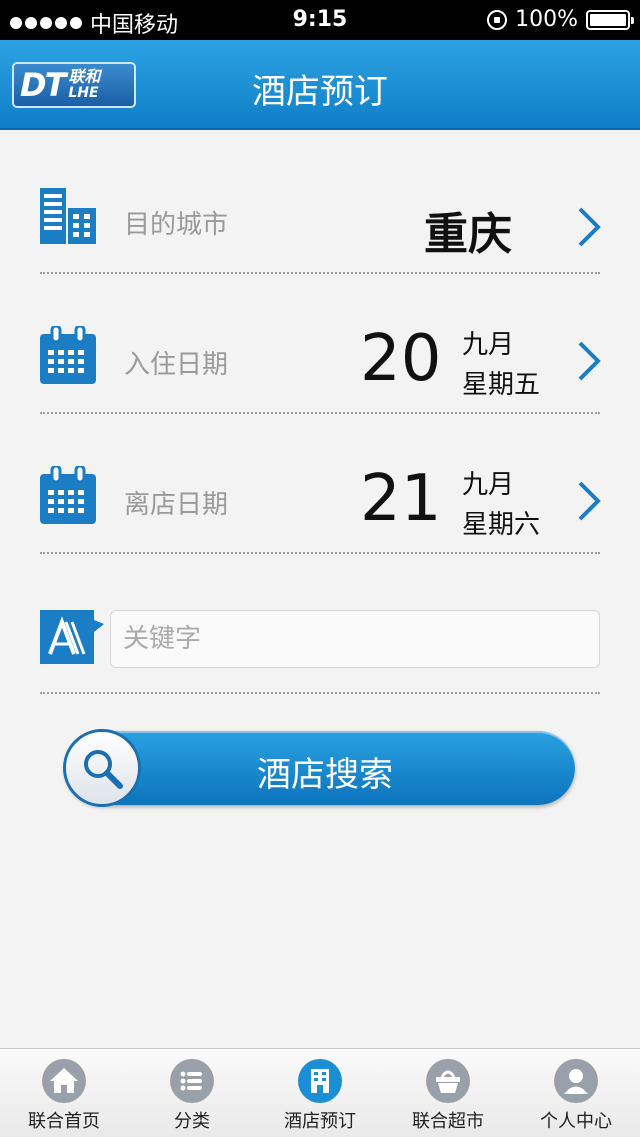 The height and width of the screenshot is (1137, 640). I want to click on checkout-month: 九月, so click(488, 485).